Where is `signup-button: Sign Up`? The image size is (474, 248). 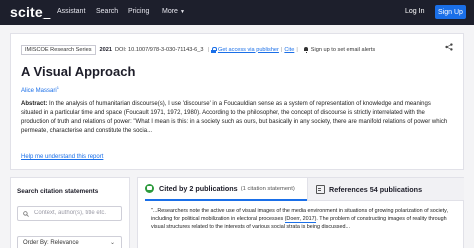
signup-button: Sign Up is located at coordinates (450, 12).